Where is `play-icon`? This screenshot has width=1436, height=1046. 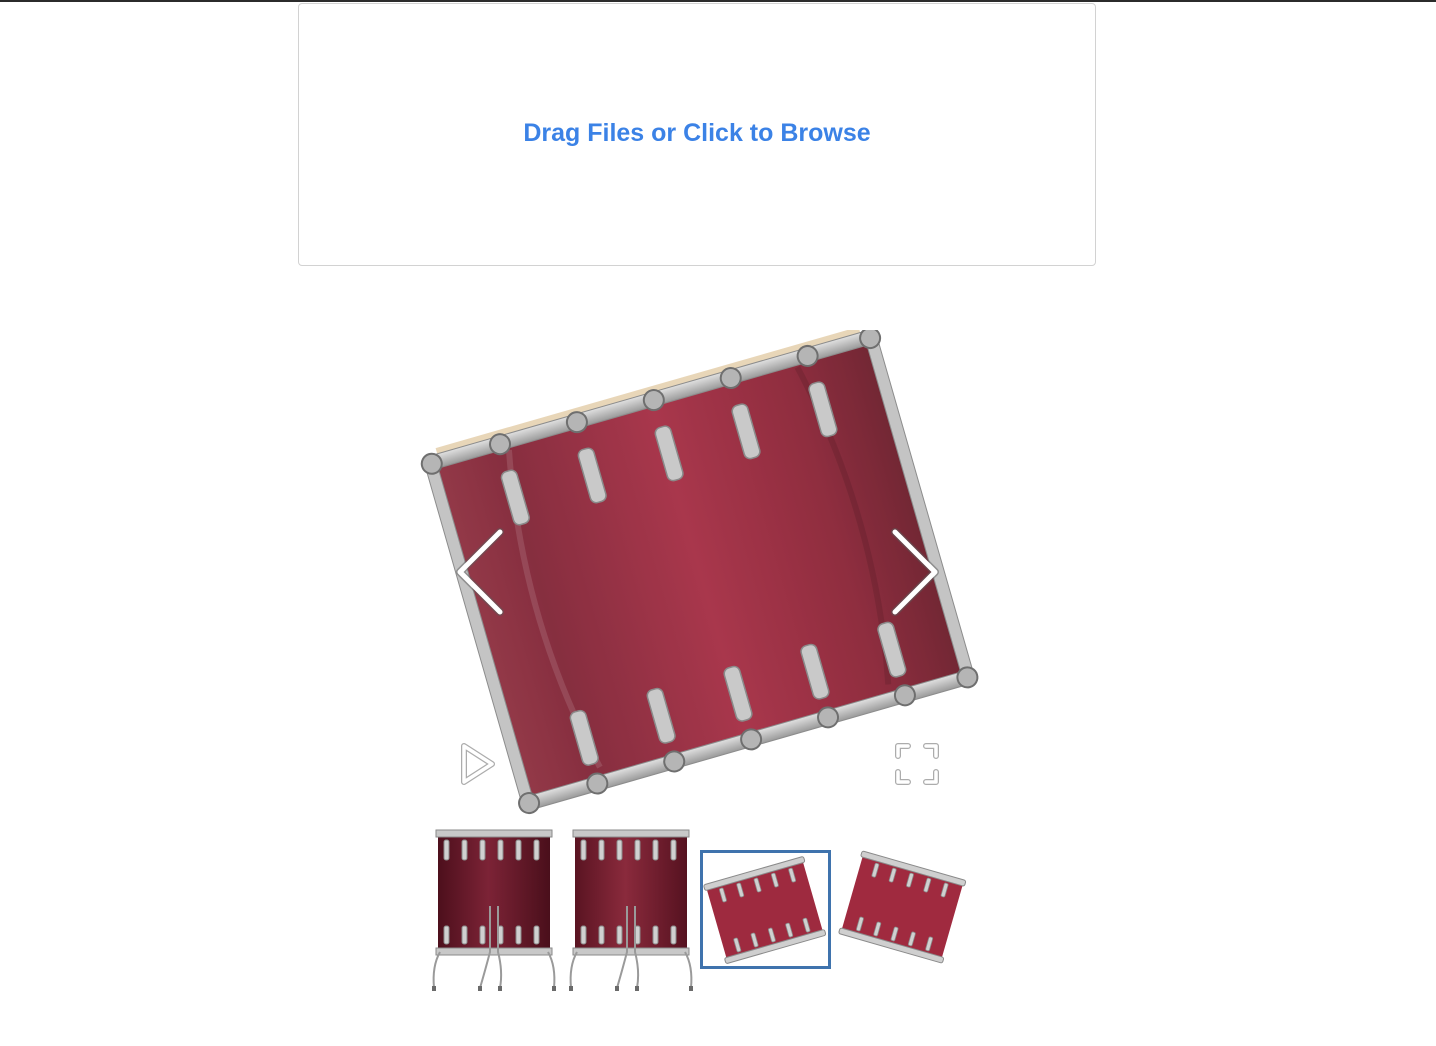 play-icon is located at coordinates (478, 764).